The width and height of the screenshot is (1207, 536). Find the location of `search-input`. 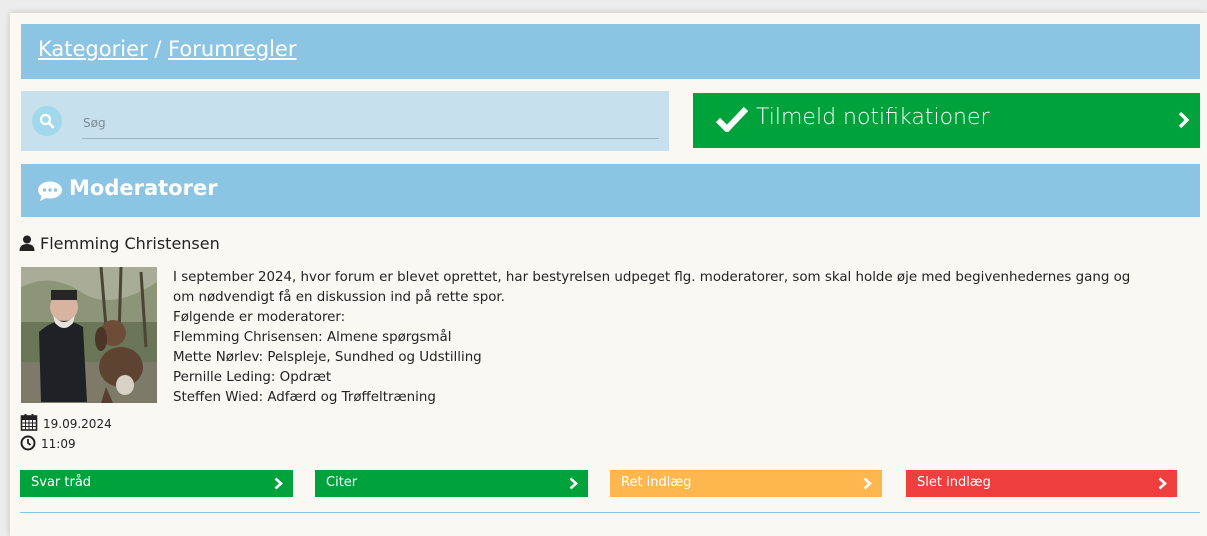

search-input is located at coordinates (370, 123).